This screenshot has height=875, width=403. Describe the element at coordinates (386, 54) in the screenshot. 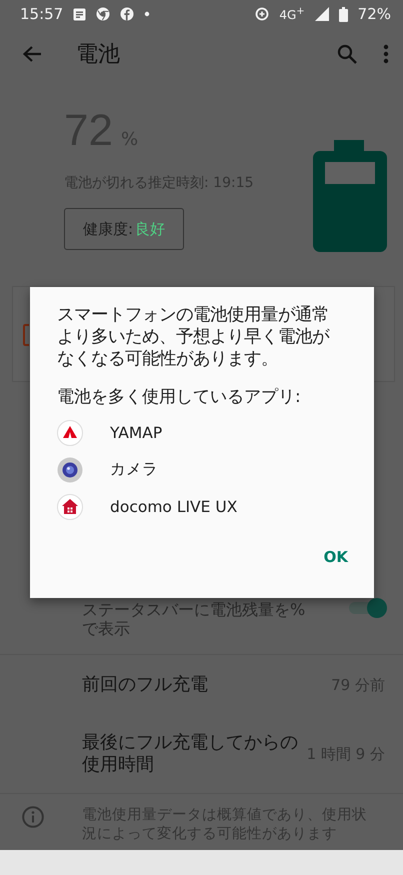

I see `more-options-icon` at that location.